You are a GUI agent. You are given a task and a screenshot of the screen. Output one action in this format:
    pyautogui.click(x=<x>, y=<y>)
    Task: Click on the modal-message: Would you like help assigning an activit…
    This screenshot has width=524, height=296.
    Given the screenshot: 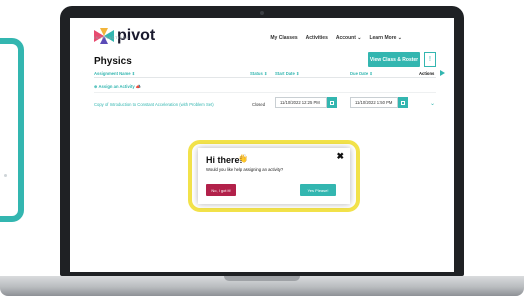 What is the action you would take?
    pyautogui.click(x=245, y=169)
    